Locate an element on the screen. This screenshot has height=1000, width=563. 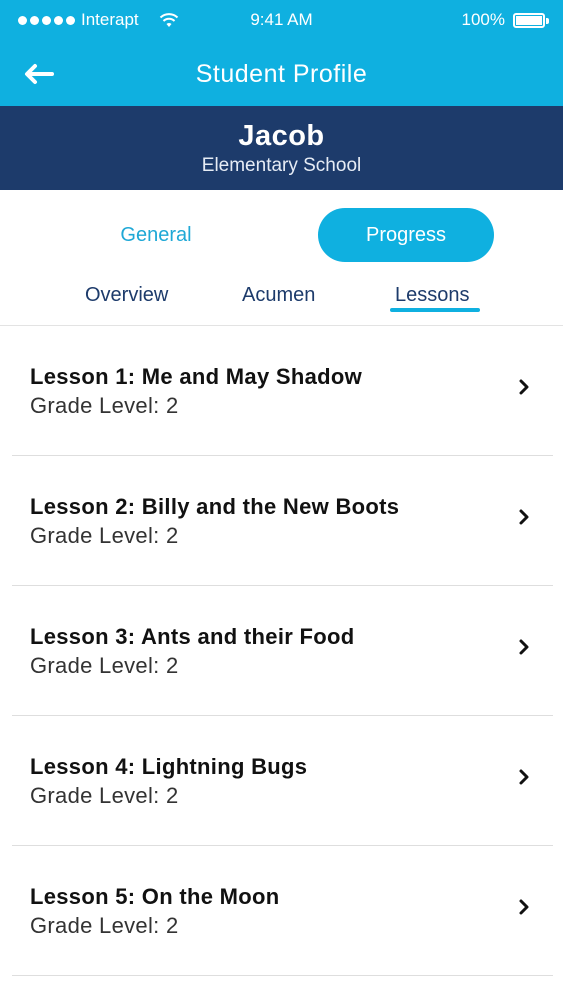
battery-group: 100% is located at coordinates (505, 20).